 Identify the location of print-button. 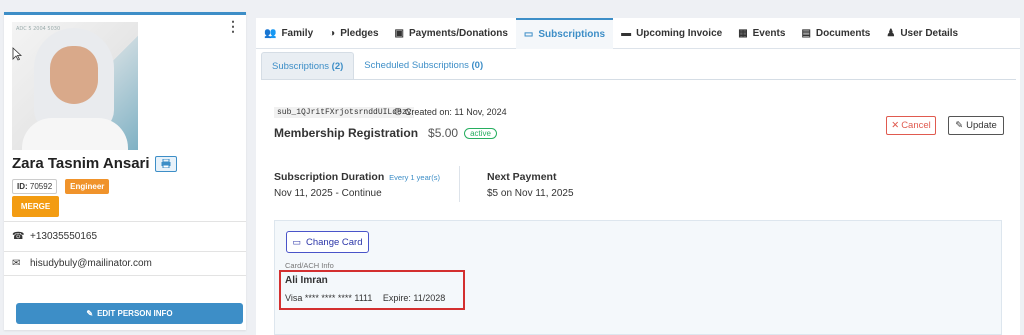
(165, 163).